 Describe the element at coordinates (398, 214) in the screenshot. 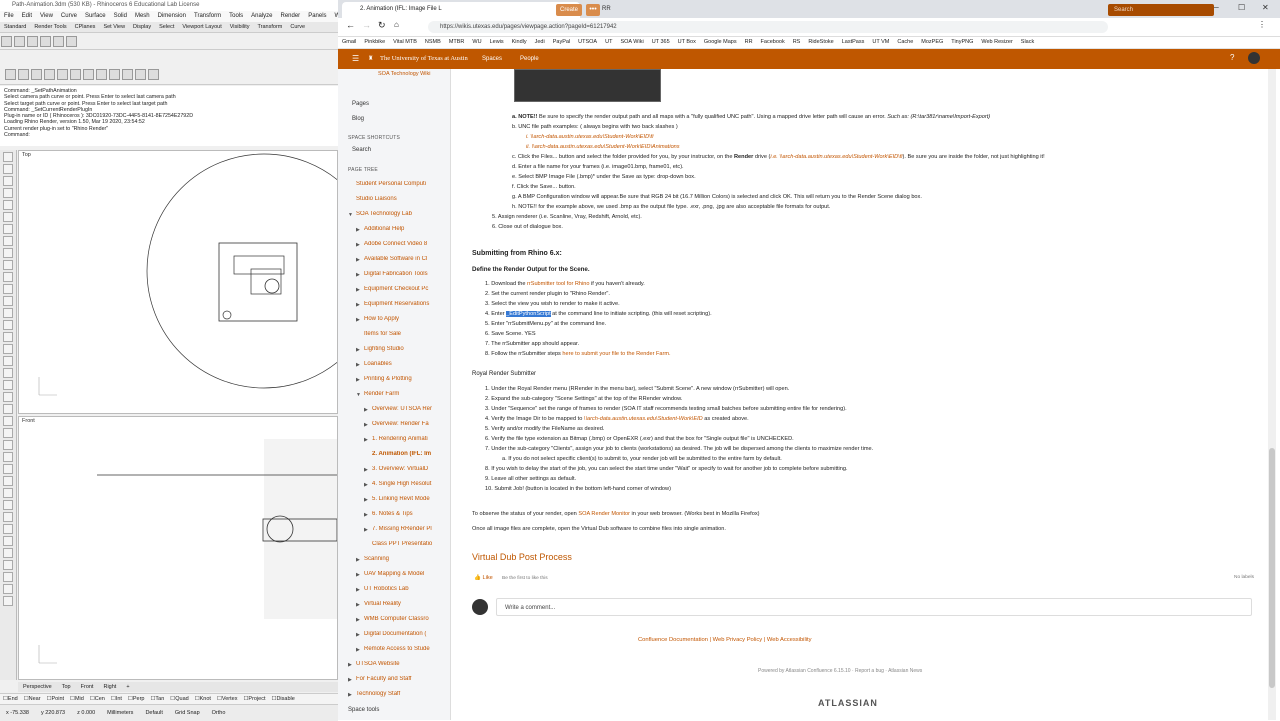

I see `page-tree-item: SOA Technology Lab` at that location.